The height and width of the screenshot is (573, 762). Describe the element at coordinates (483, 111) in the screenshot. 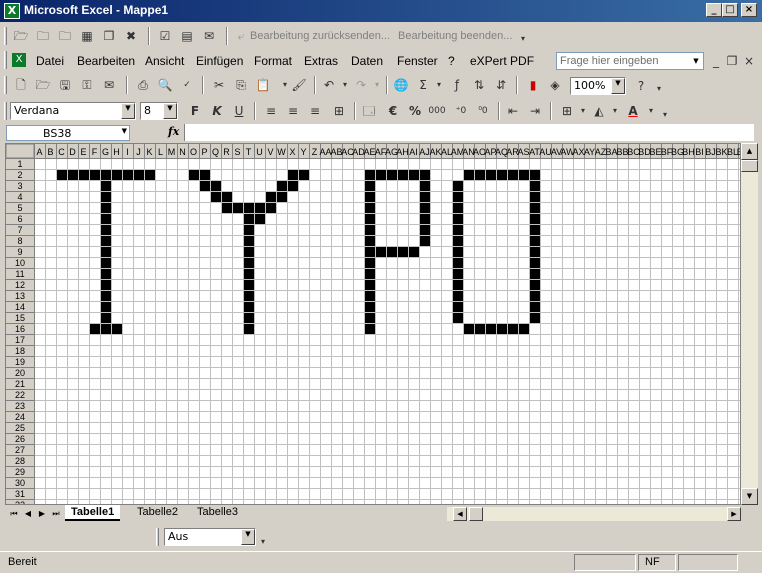

I see `decrease-decimal-icon: ⁰0` at that location.